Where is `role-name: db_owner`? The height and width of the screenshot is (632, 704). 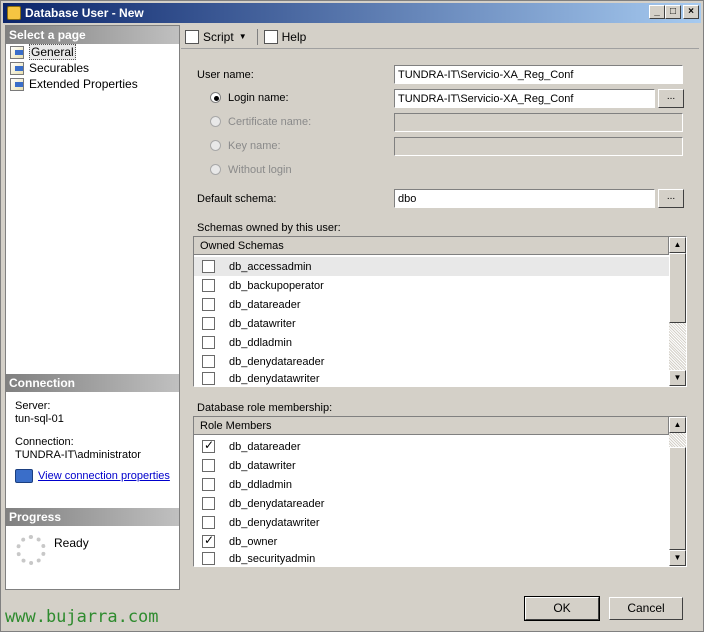 role-name: db_owner is located at coordinates (253, 541).